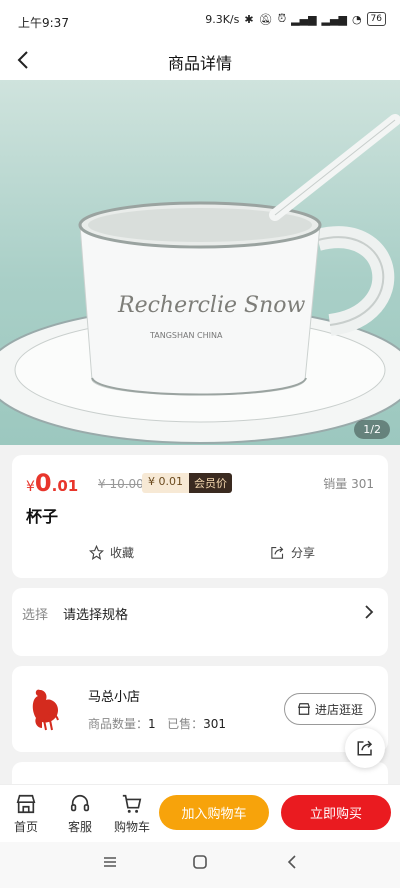 This screenshot has width=400, height=888. I want to click on headset-icon, so click(80, 803).